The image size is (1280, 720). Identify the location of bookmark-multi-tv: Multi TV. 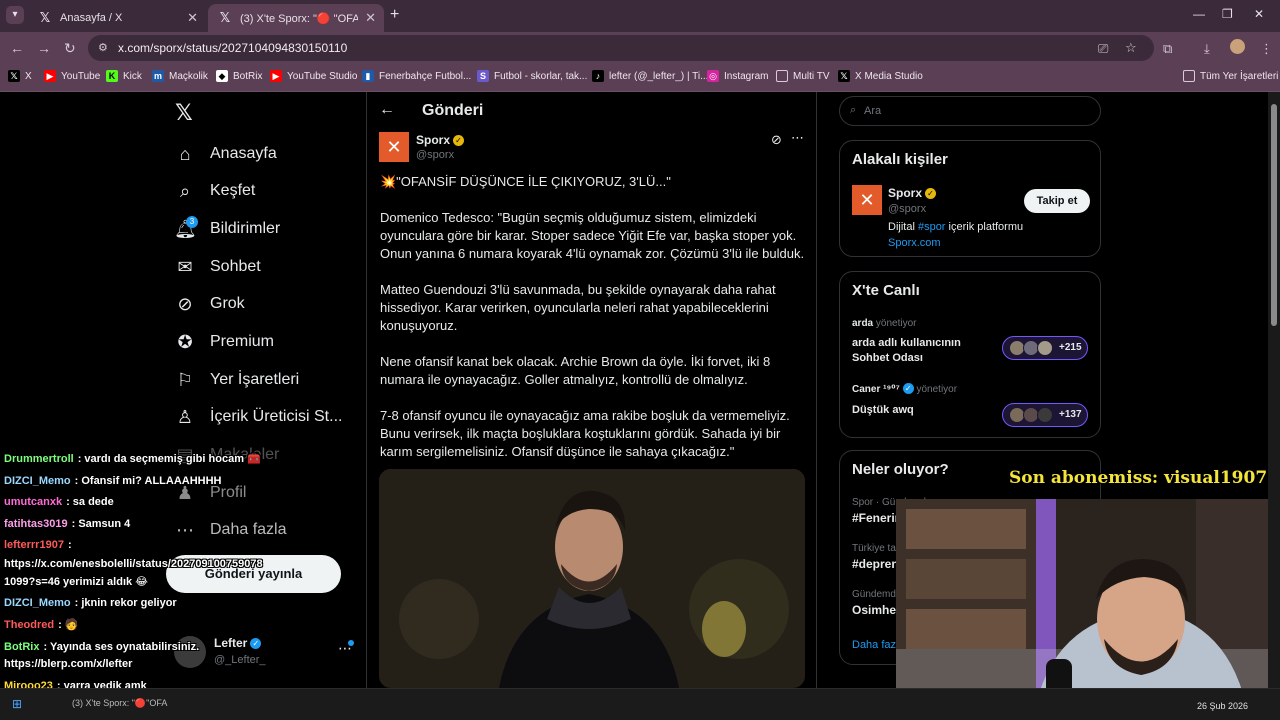
(803, 76).